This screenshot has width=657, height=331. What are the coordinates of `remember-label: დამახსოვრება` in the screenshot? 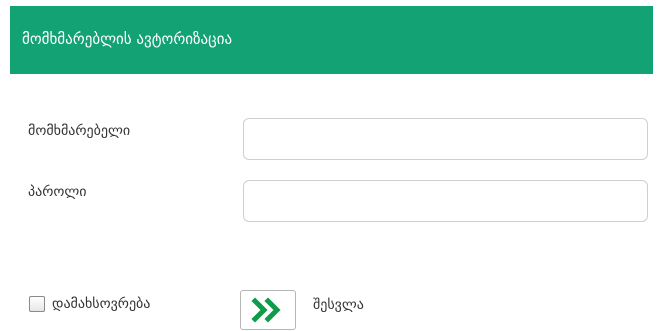 It's located at (101, 304).